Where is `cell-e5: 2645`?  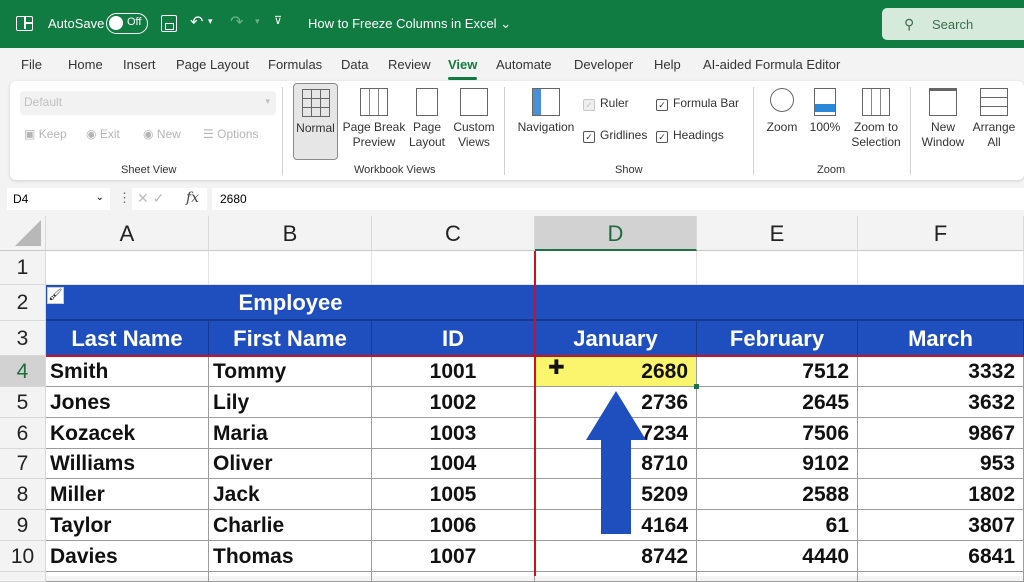
cell-e5: 2645 is located at coordinates (777, 402).